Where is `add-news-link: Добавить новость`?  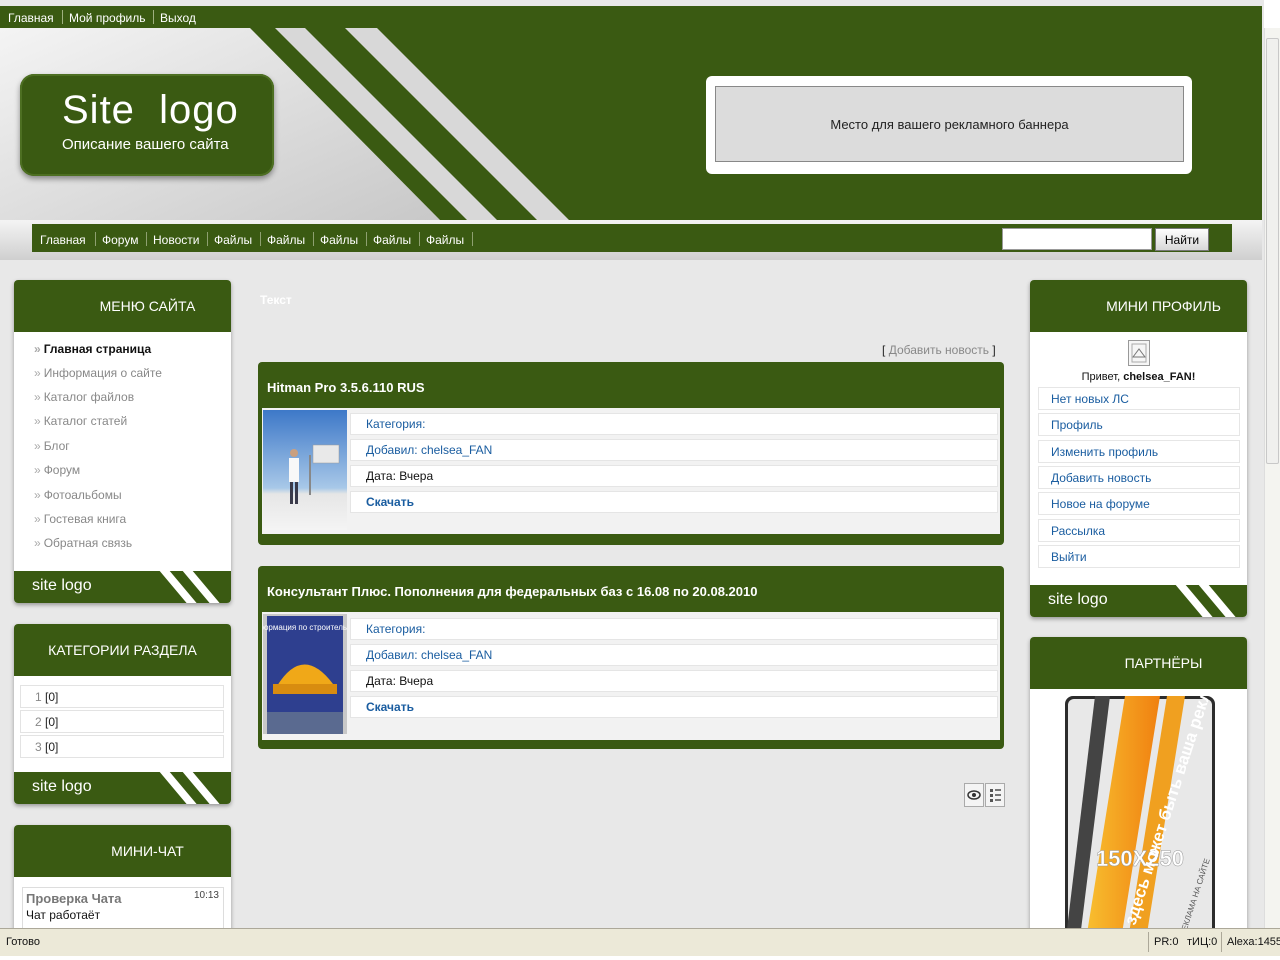
add-news-link: Добавить новость is located at coordinates (939, 350).